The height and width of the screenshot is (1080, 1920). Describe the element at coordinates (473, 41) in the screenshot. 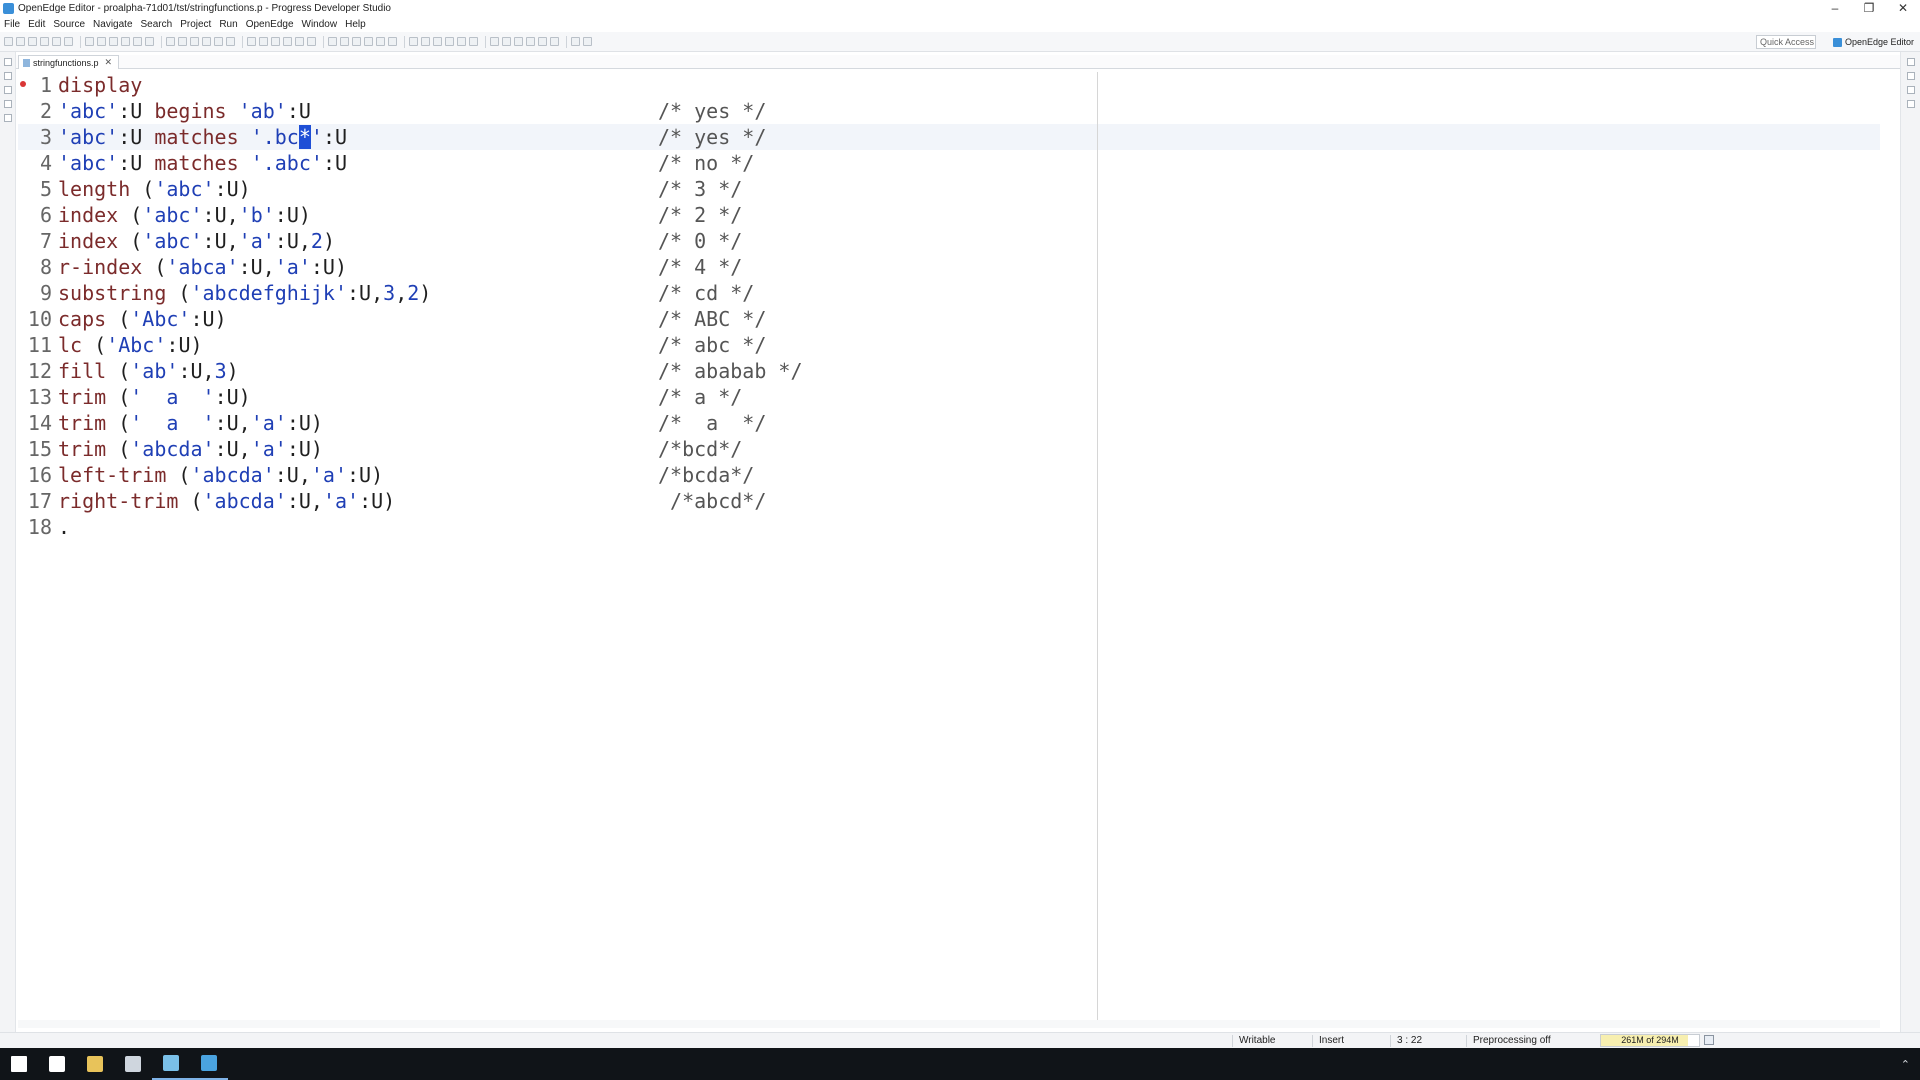

I see `history-icon` at that location.